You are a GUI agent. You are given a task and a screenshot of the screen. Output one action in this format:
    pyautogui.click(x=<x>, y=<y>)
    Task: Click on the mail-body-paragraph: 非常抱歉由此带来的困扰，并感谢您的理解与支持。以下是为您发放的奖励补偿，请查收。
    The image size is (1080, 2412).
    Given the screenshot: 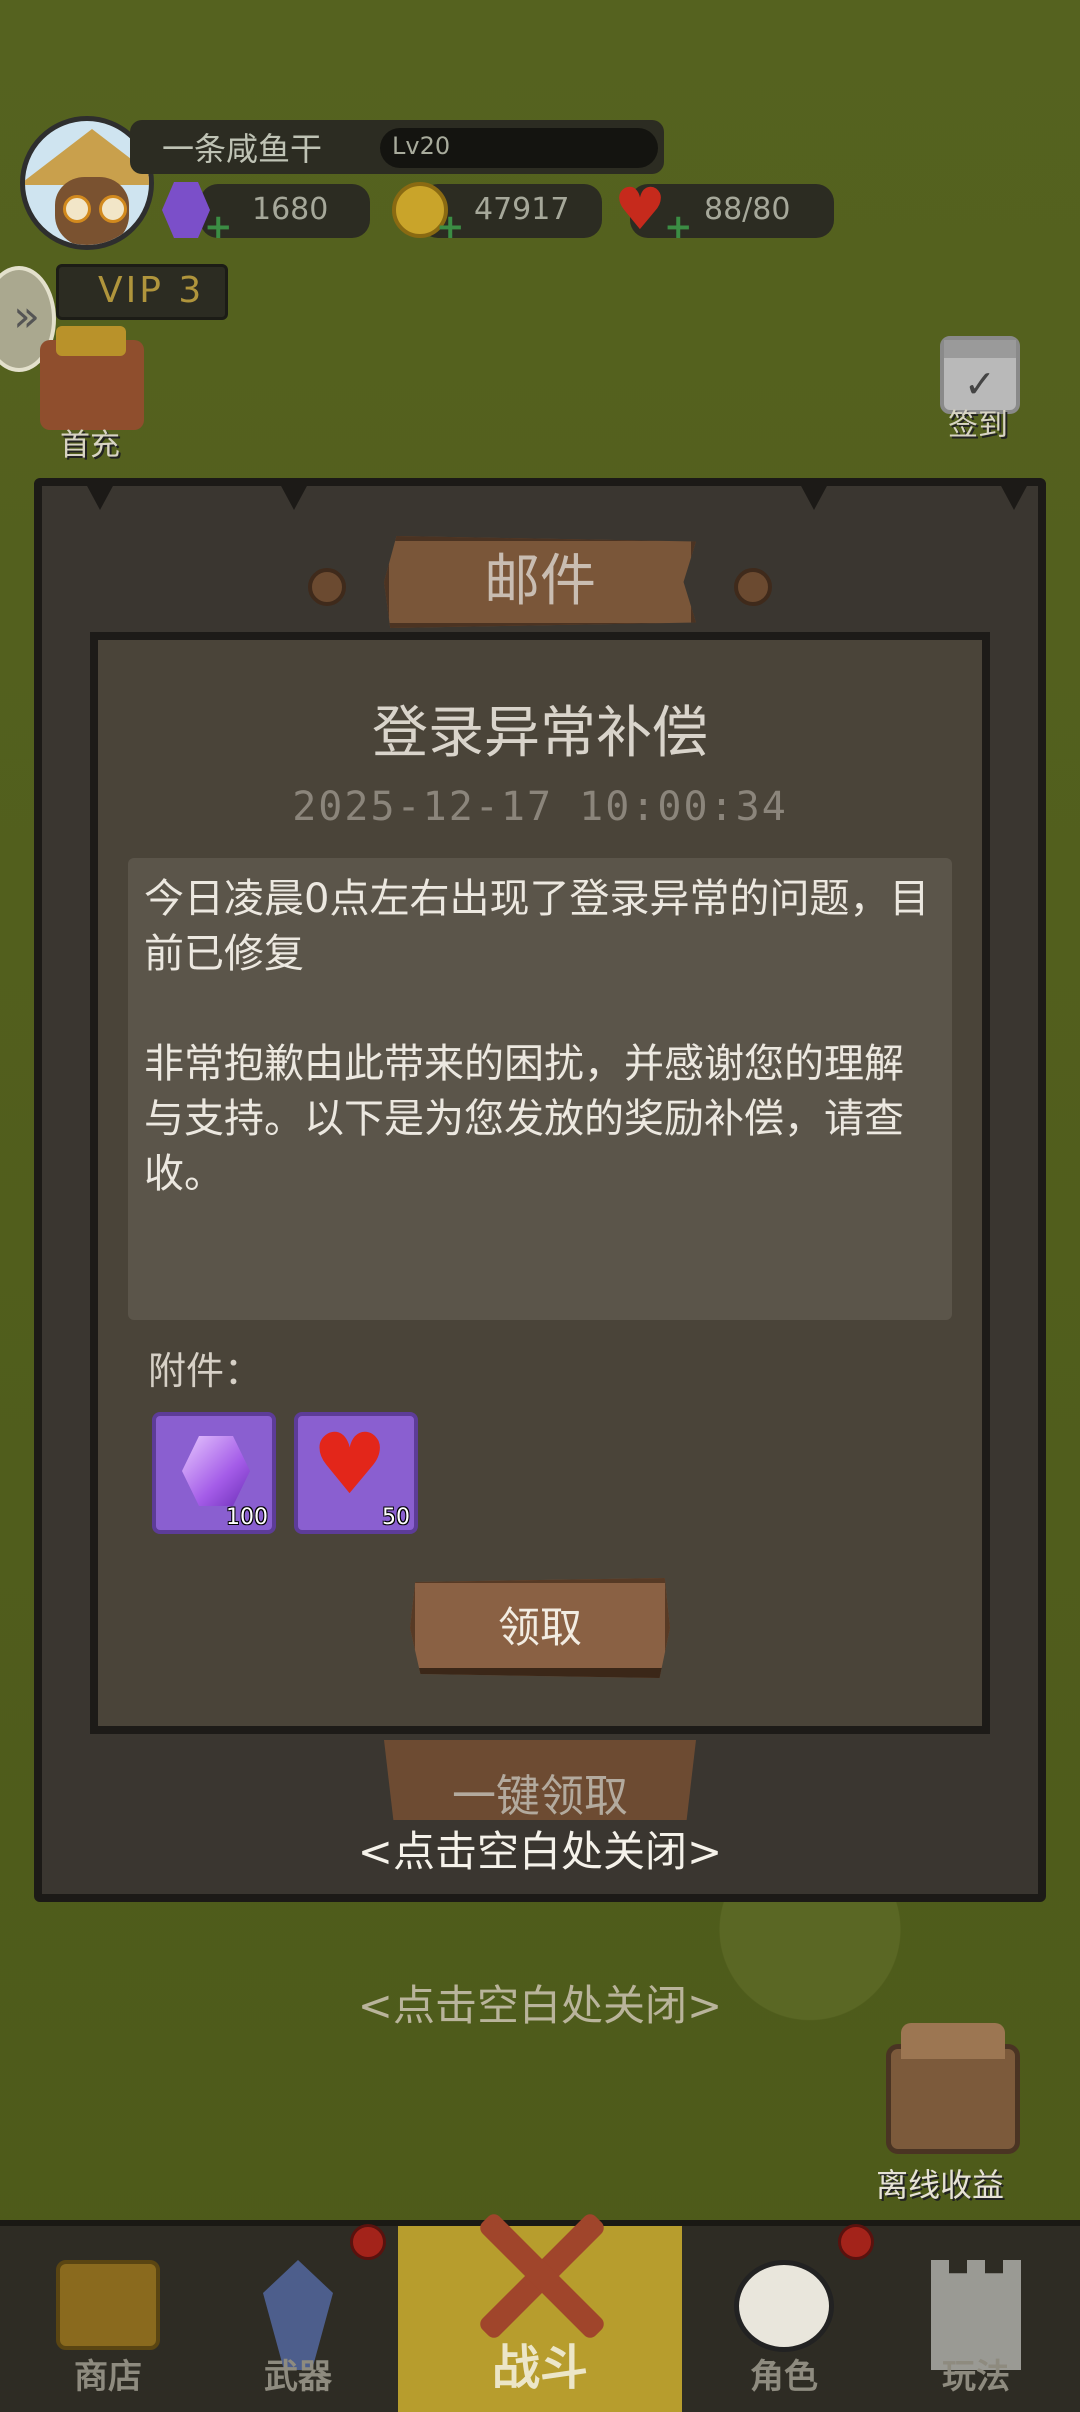 What is the action you would take?
    pyautogui.click(x=524, y=1119)
    